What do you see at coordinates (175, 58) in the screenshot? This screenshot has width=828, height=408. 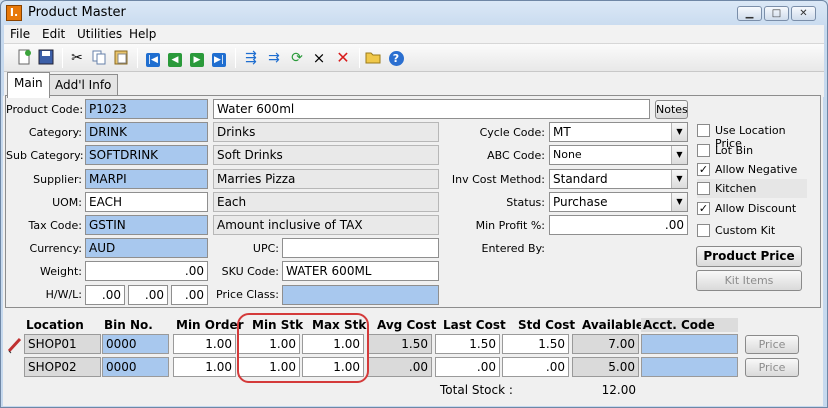 I see `prev-icon: ◀` at bounding box center [175, 58].